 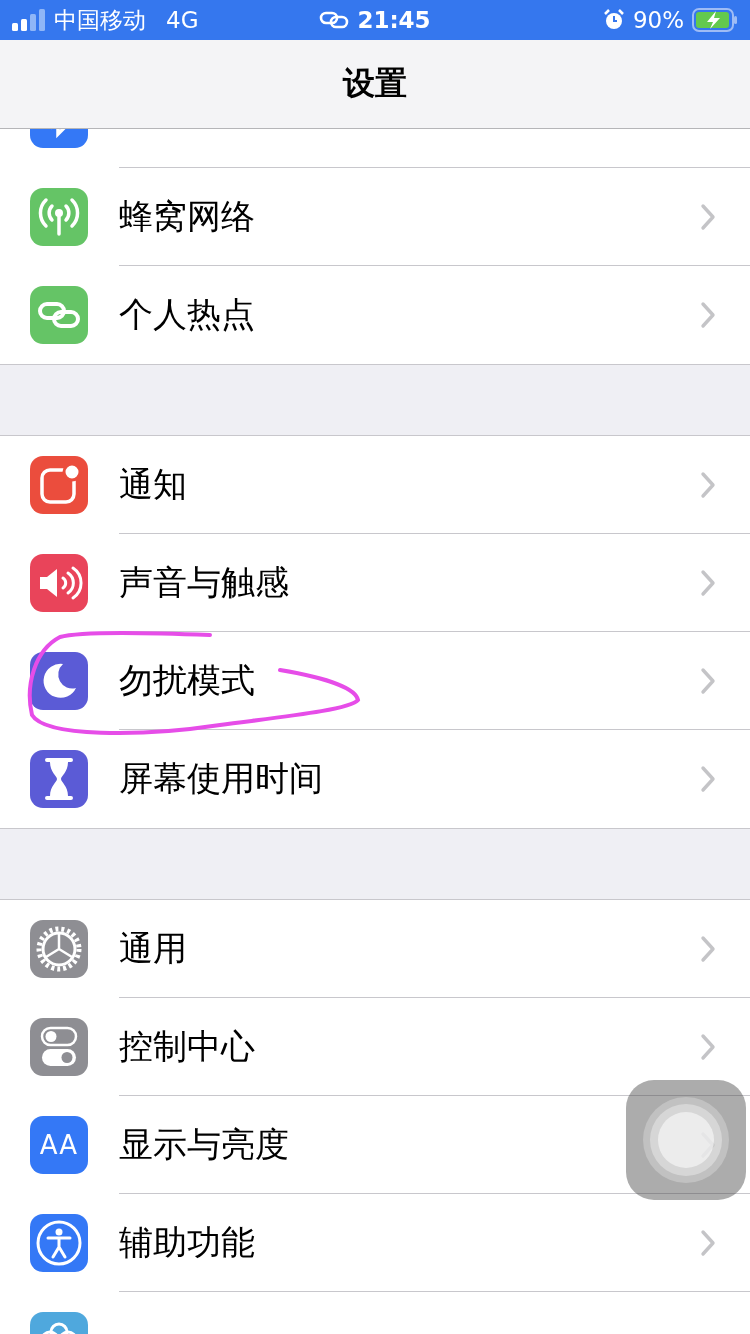 I want to click on setting-label: 屏幕使用时间, so click(x=221, y=779).